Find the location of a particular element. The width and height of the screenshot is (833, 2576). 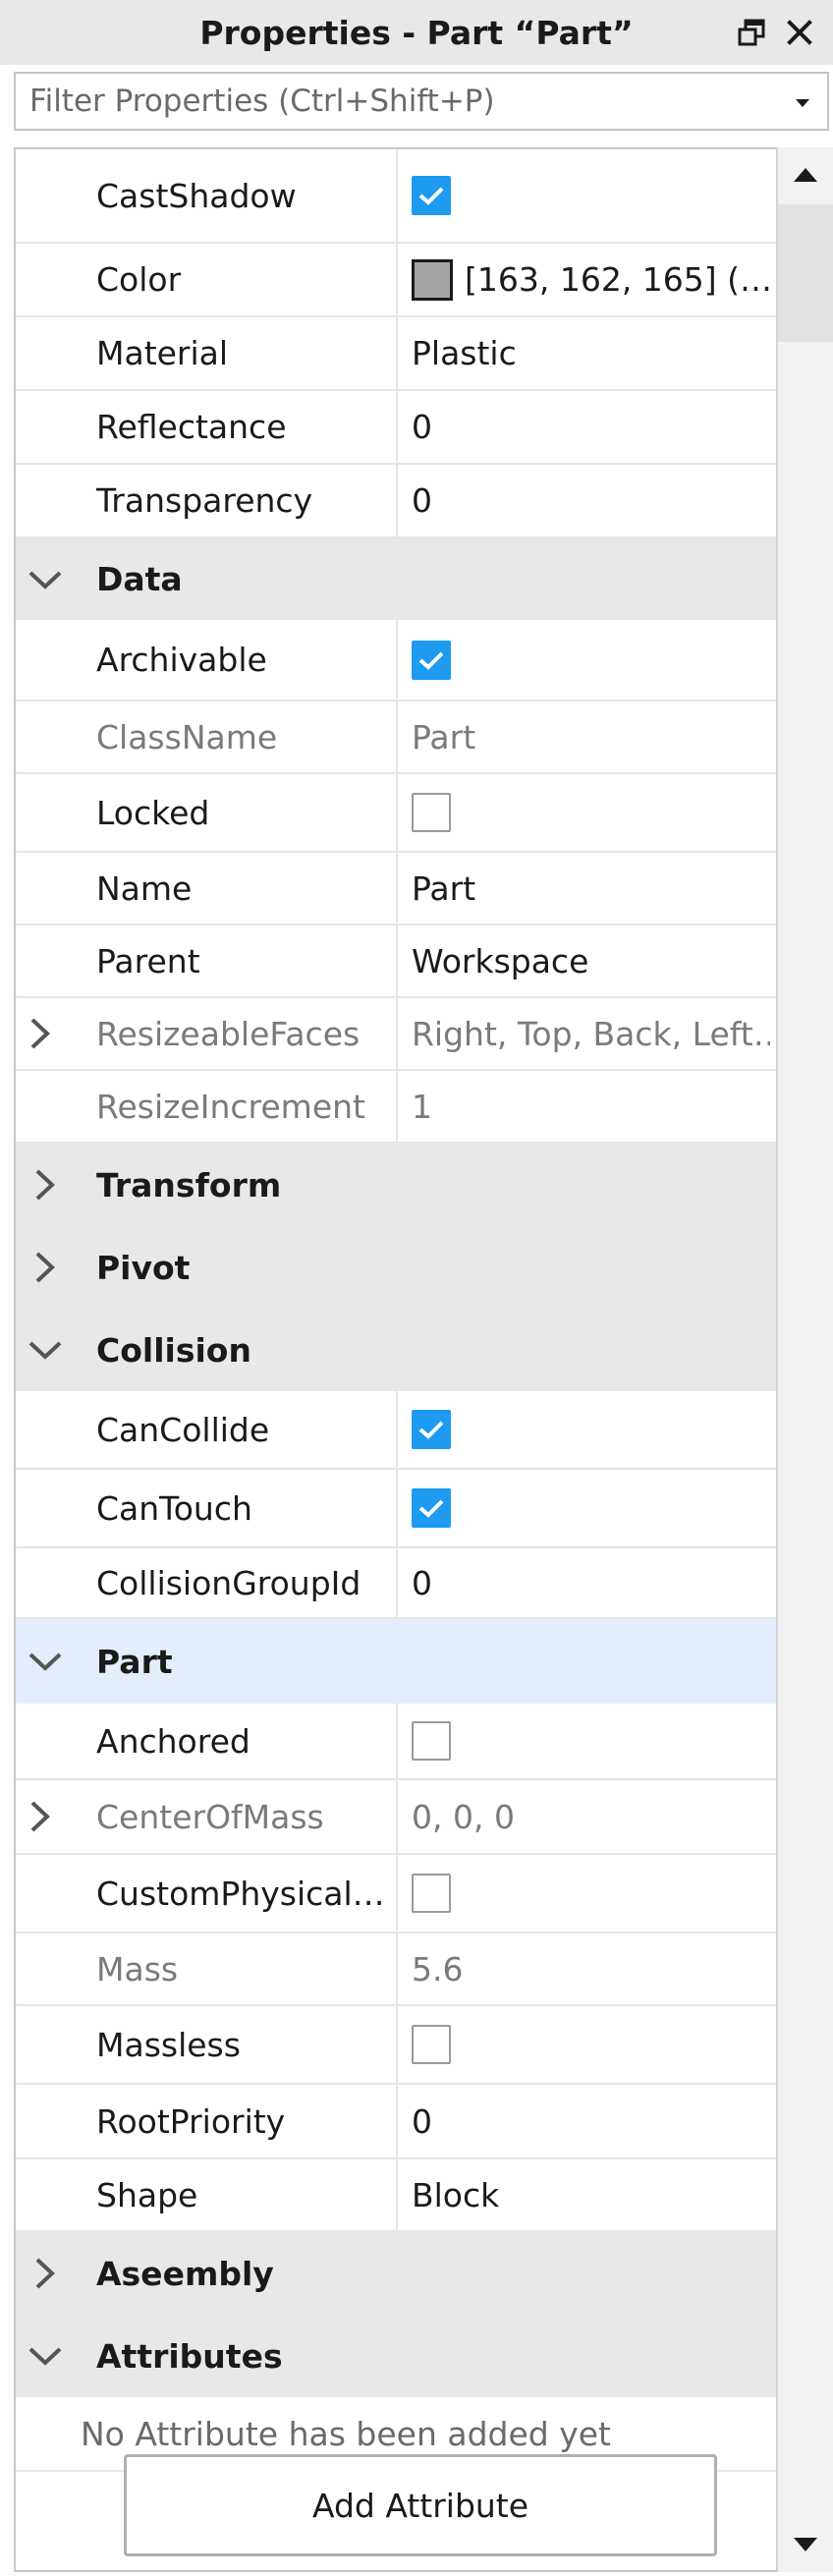

property-row-cantouch: CanTouch is located at coordinates (397, 1509).